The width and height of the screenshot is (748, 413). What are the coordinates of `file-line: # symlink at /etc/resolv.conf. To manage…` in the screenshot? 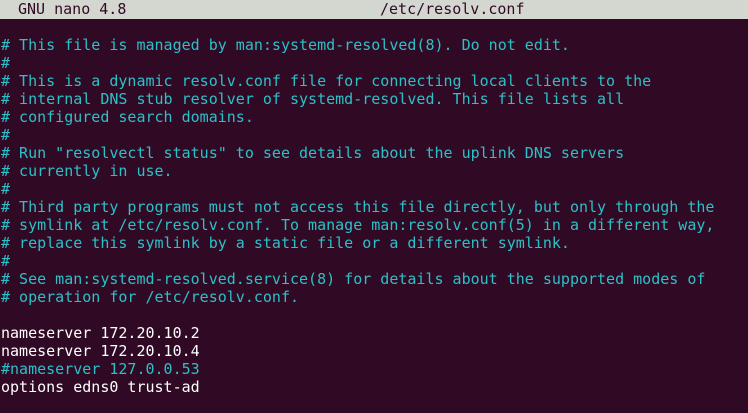 It's located at (374, 225).